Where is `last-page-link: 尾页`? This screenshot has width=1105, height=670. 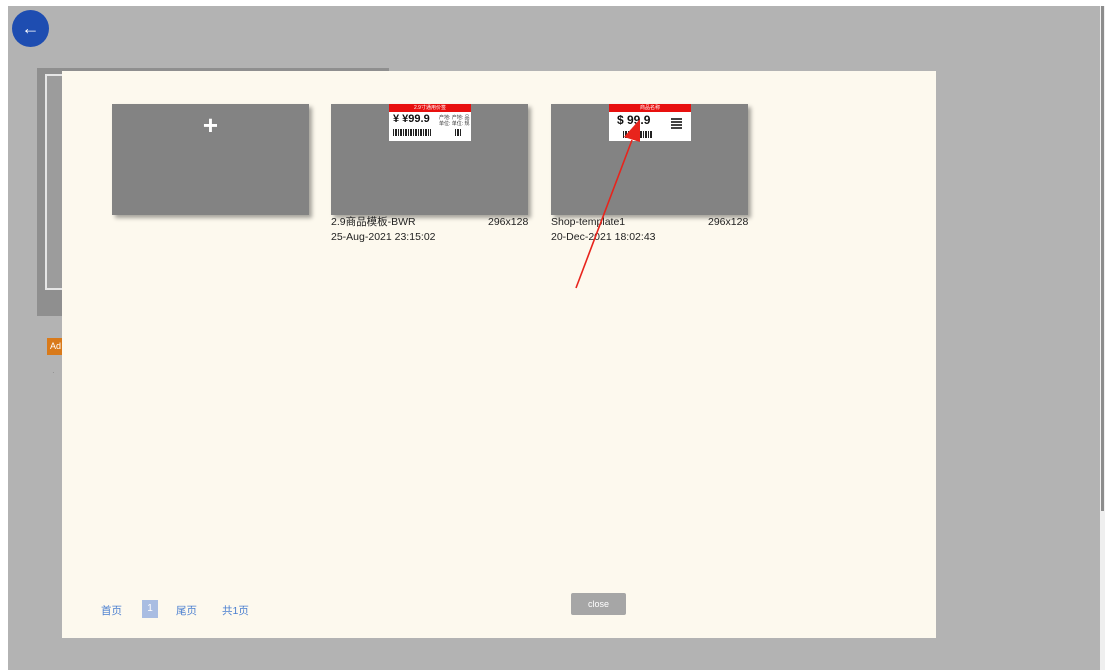
last-page-link: 尾页 is located at coordinates (186, 610).